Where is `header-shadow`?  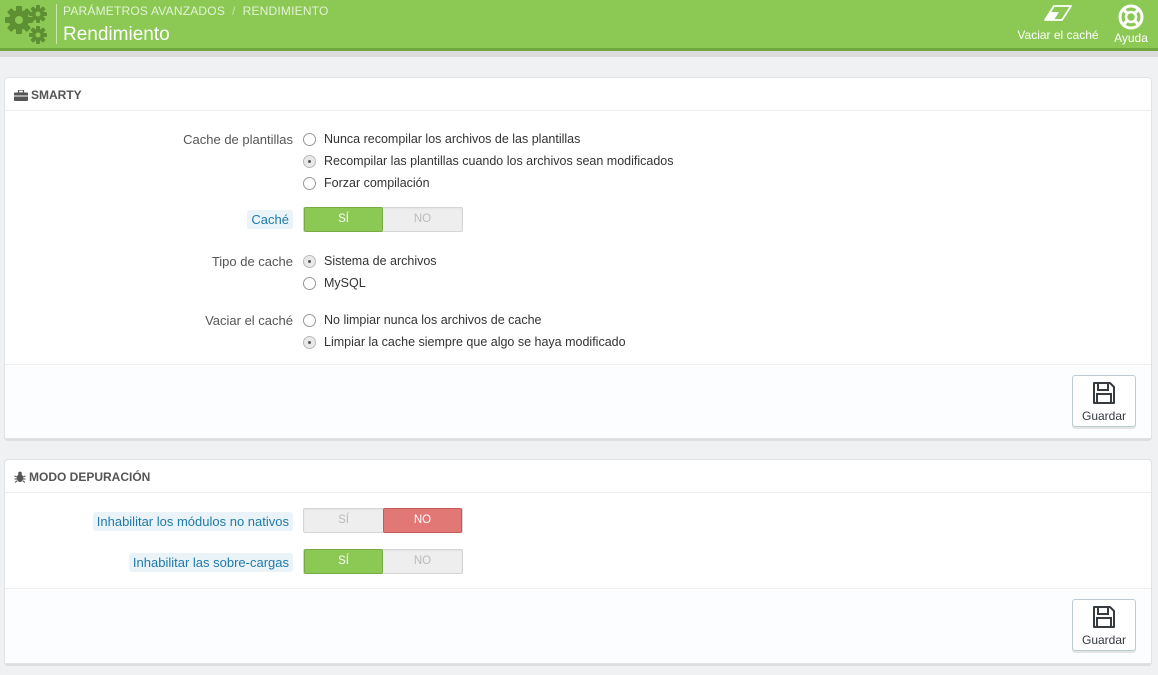 header-shadow is located at coordinates (579, 54).